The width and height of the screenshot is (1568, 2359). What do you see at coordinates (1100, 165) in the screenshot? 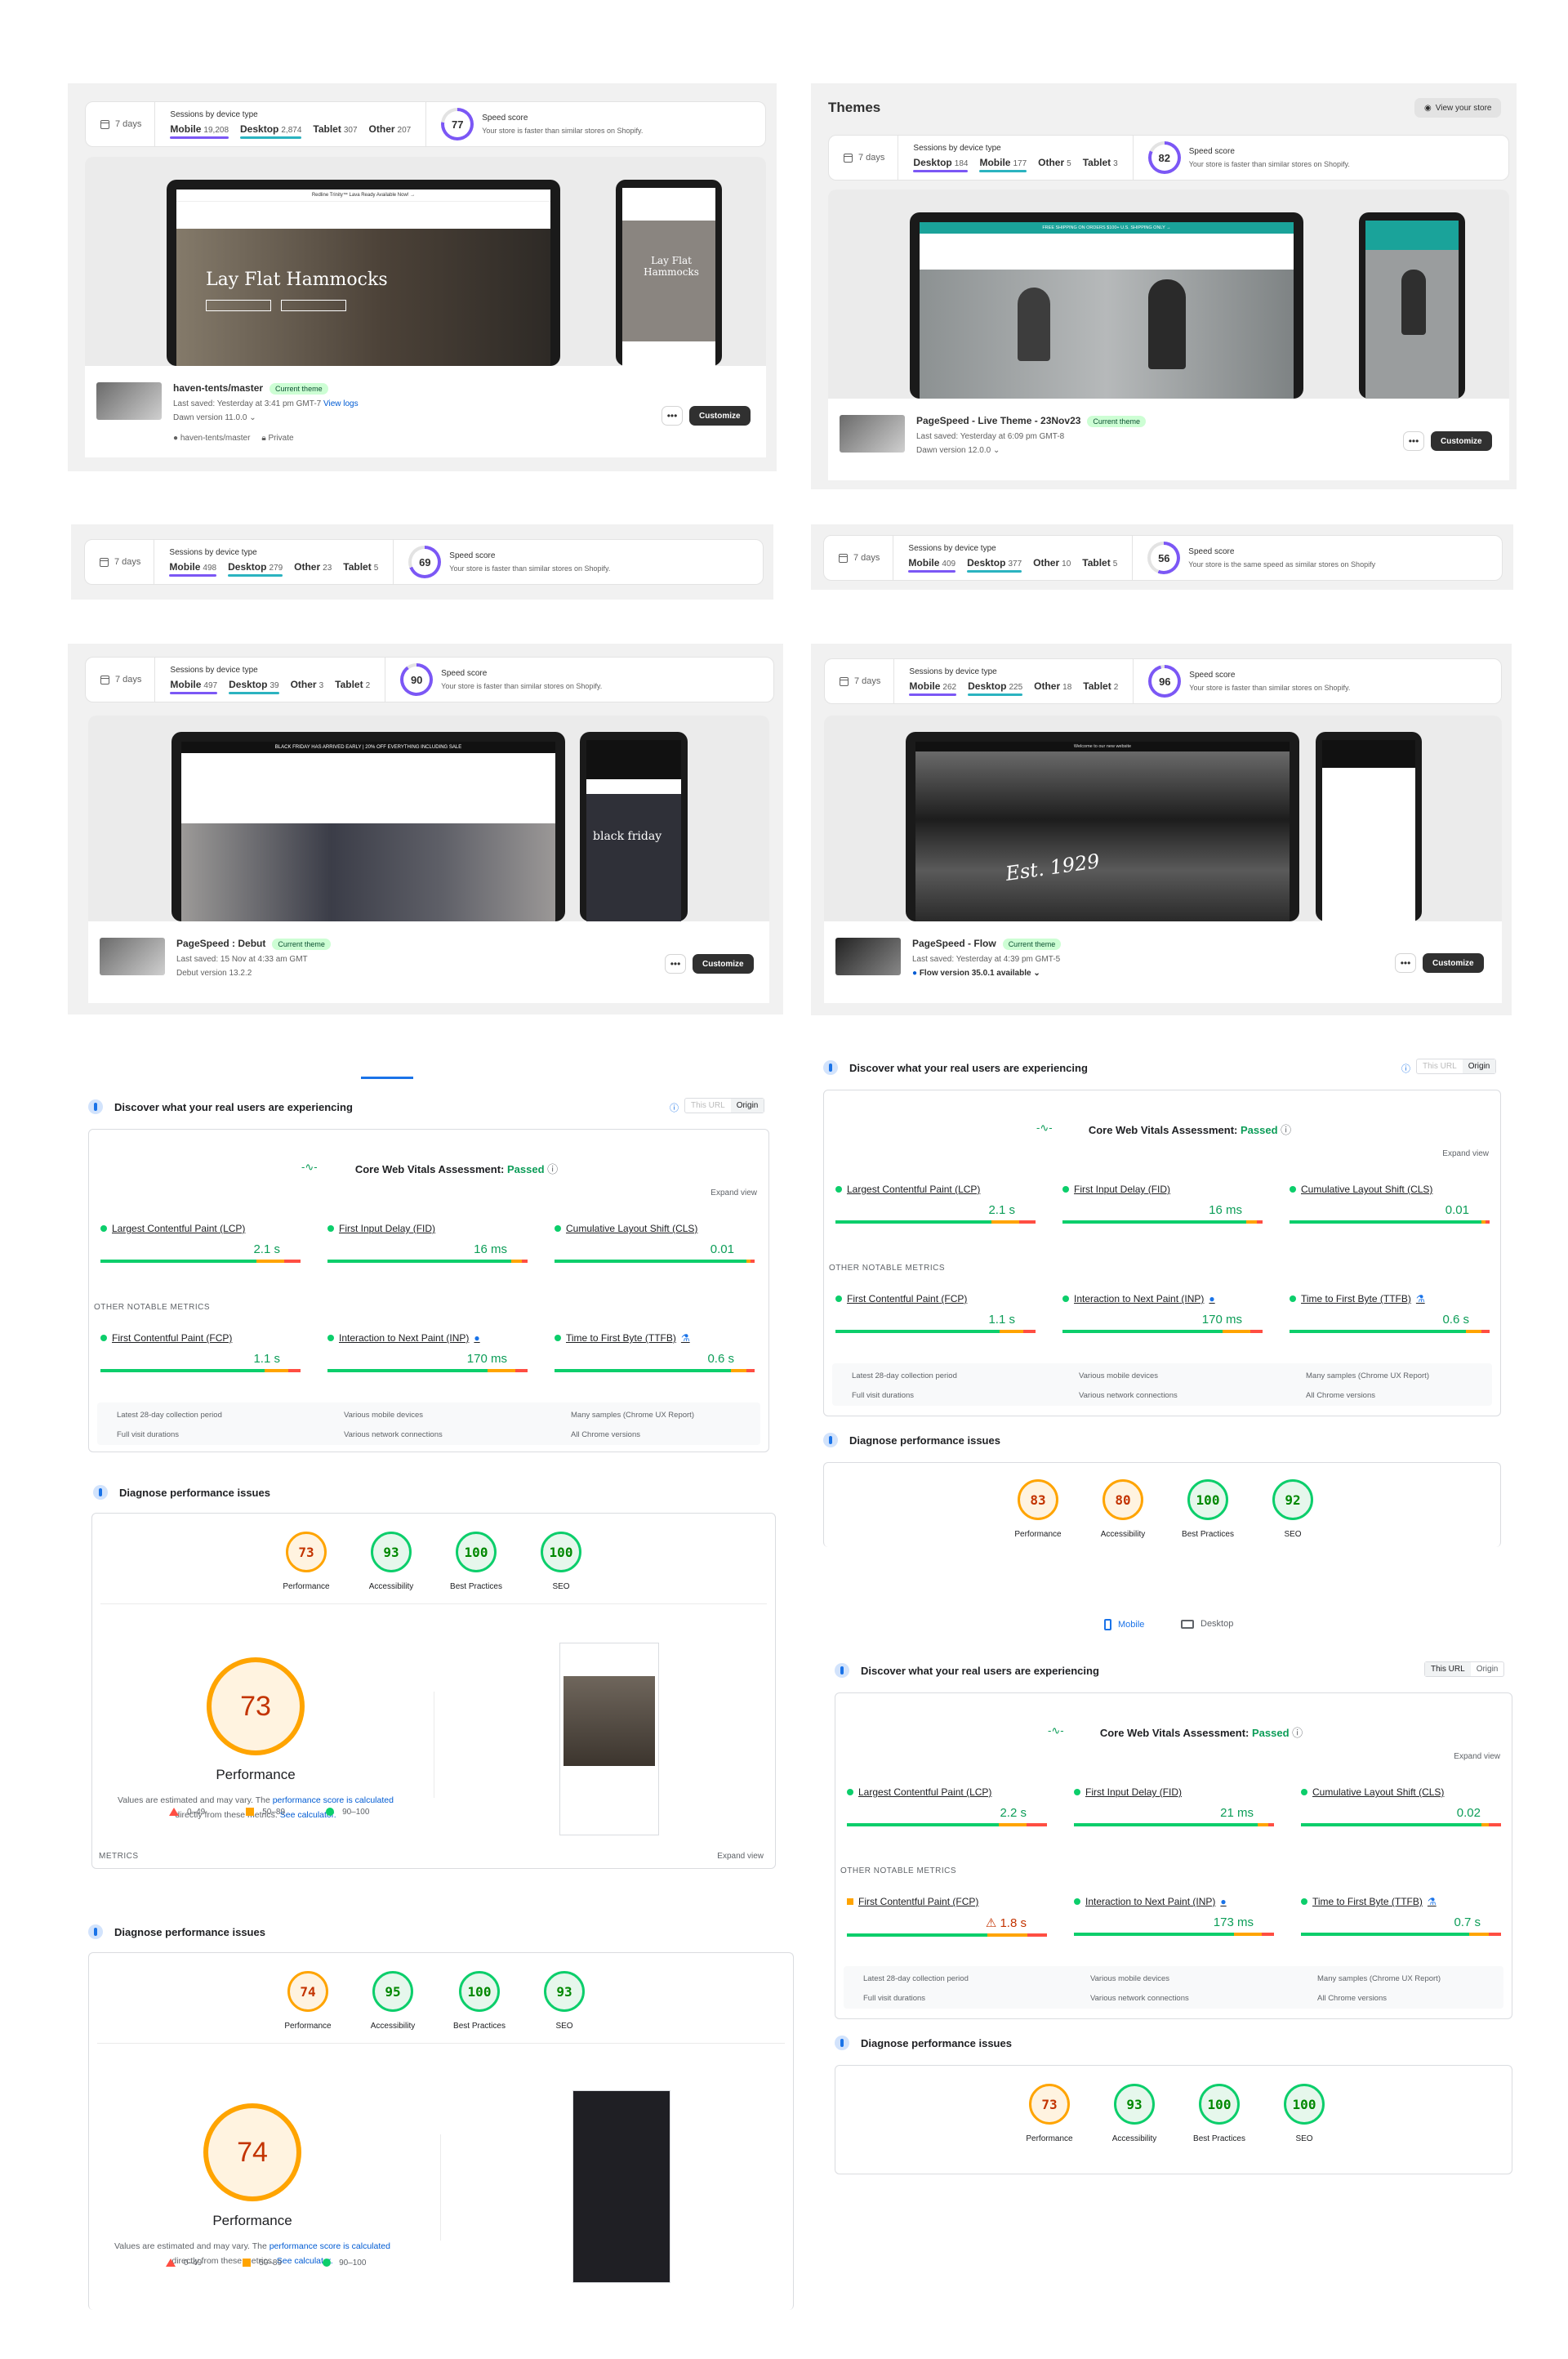
I see `device-tablet: Tablet 3` at bounding box center [1100, 165].